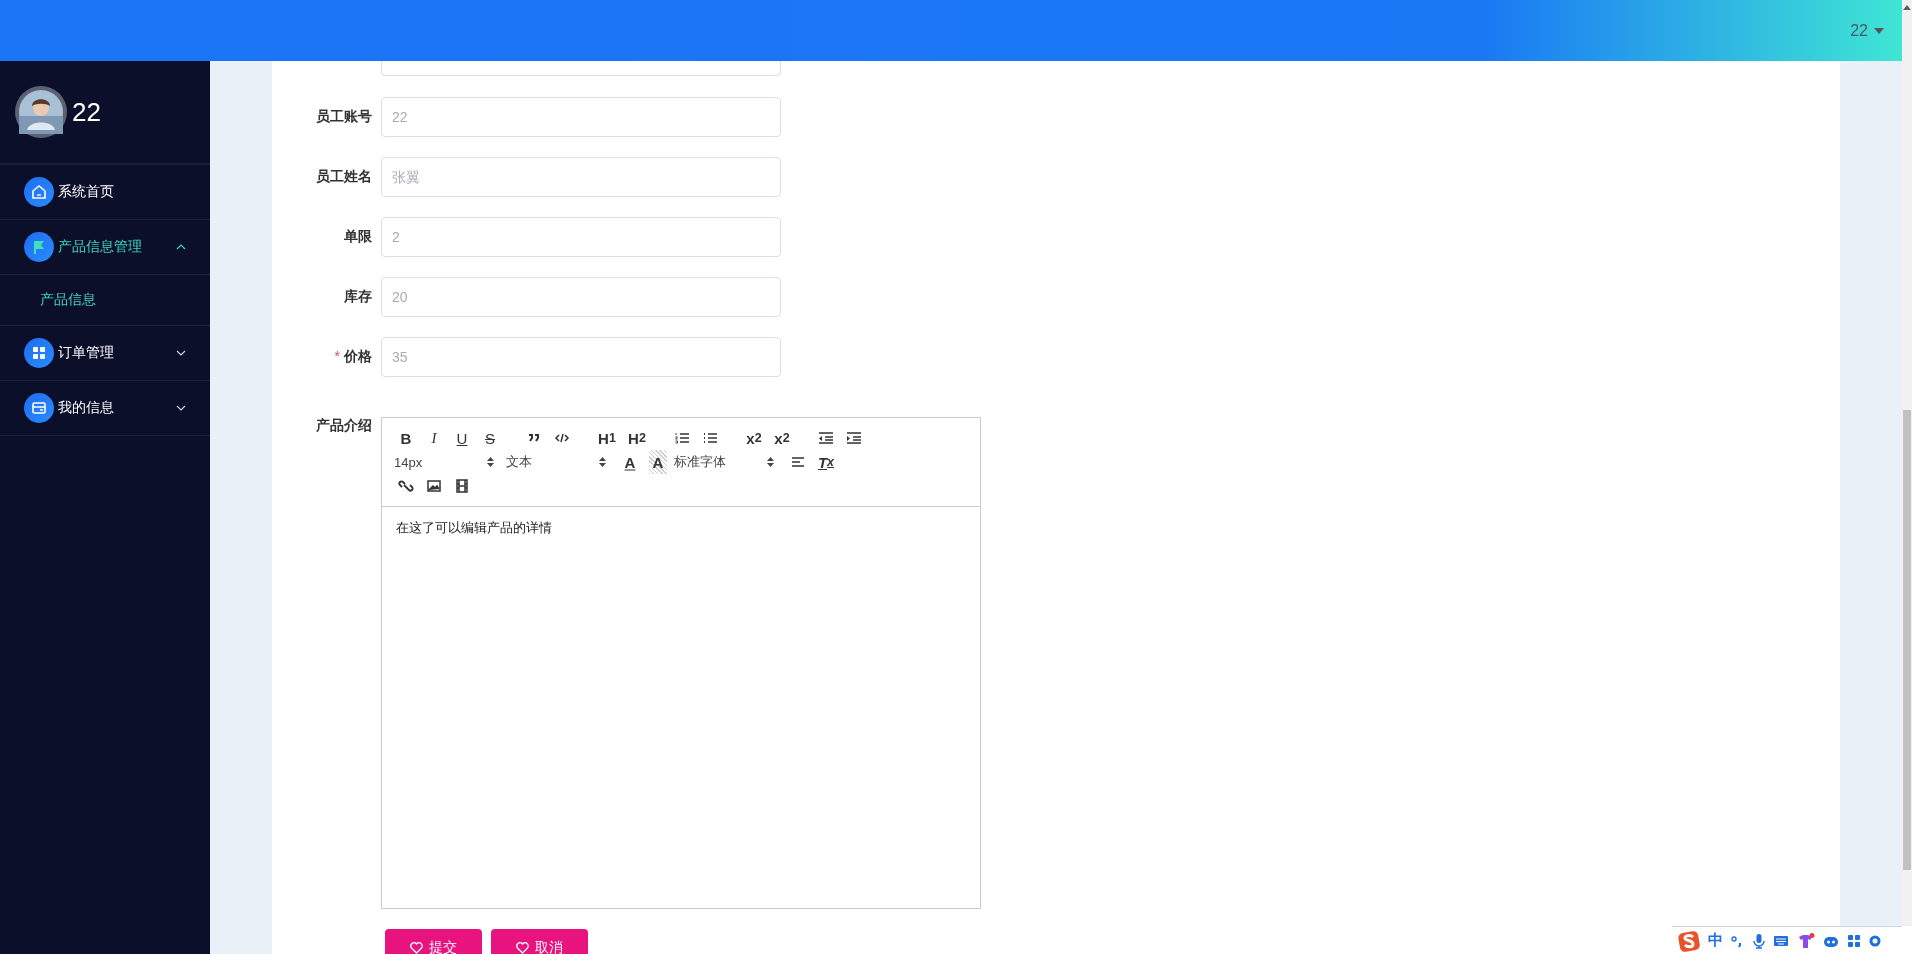 This screenshot has height=954, width=1912. Describe the element at coordinates (39, 192) in the screenshot. I see `home-icon` at that location.